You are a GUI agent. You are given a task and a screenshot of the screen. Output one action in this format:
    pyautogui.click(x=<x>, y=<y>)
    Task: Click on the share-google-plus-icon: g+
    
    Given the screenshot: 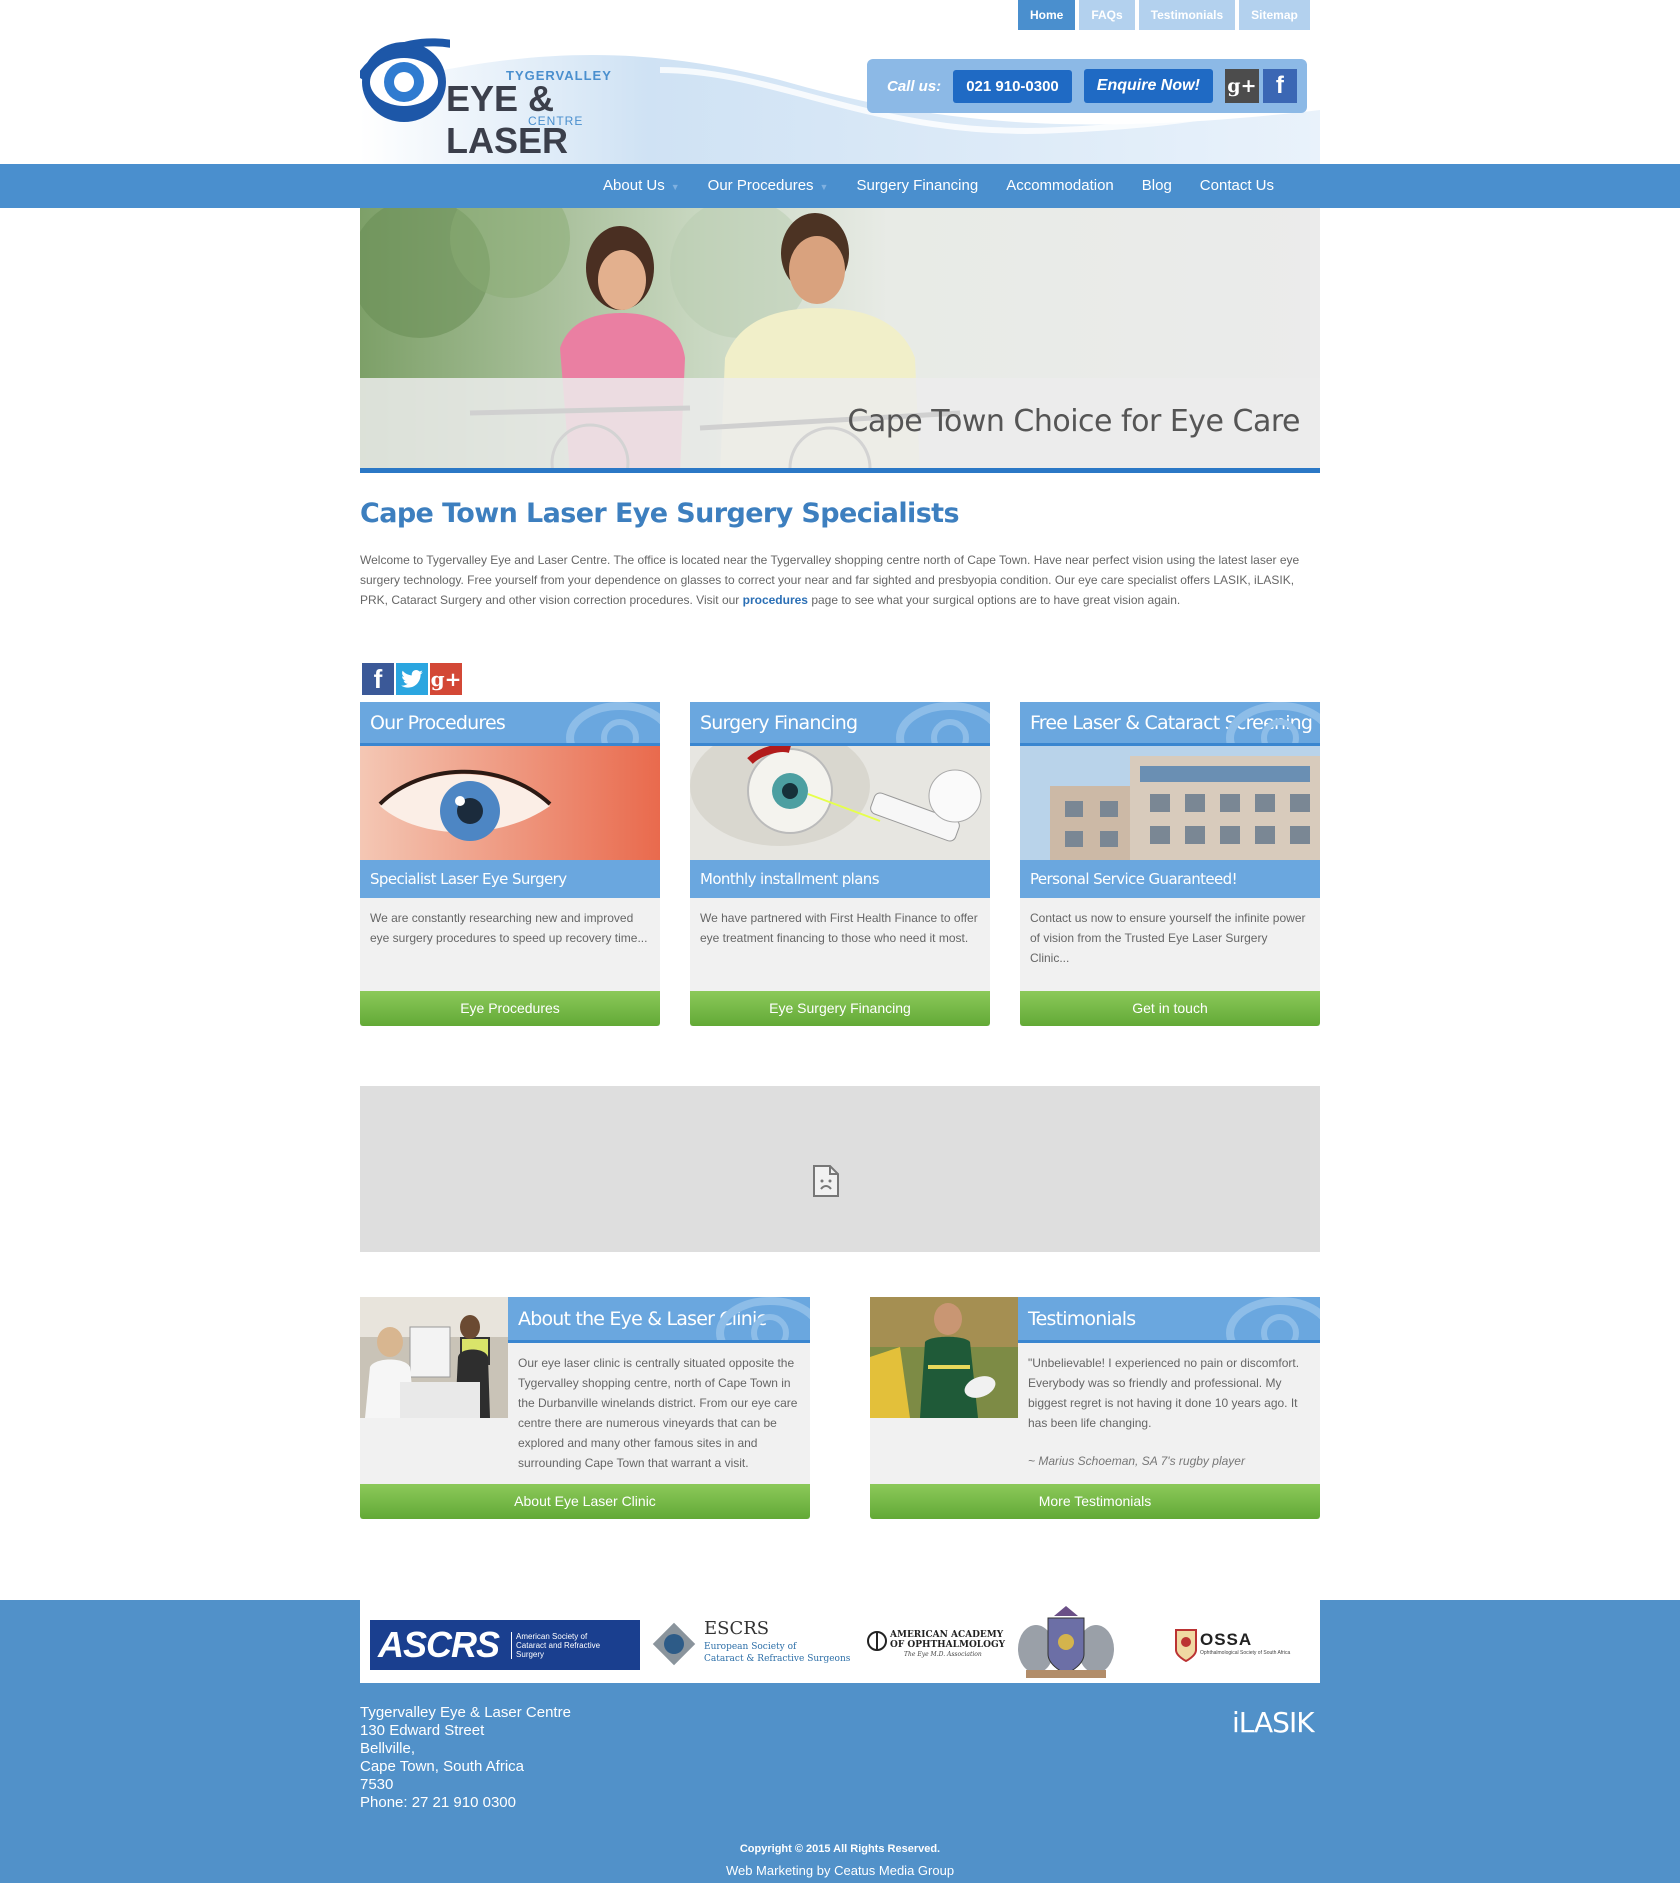 What is the action you would take?
    pyautogui.click(x=446, y=679)
    